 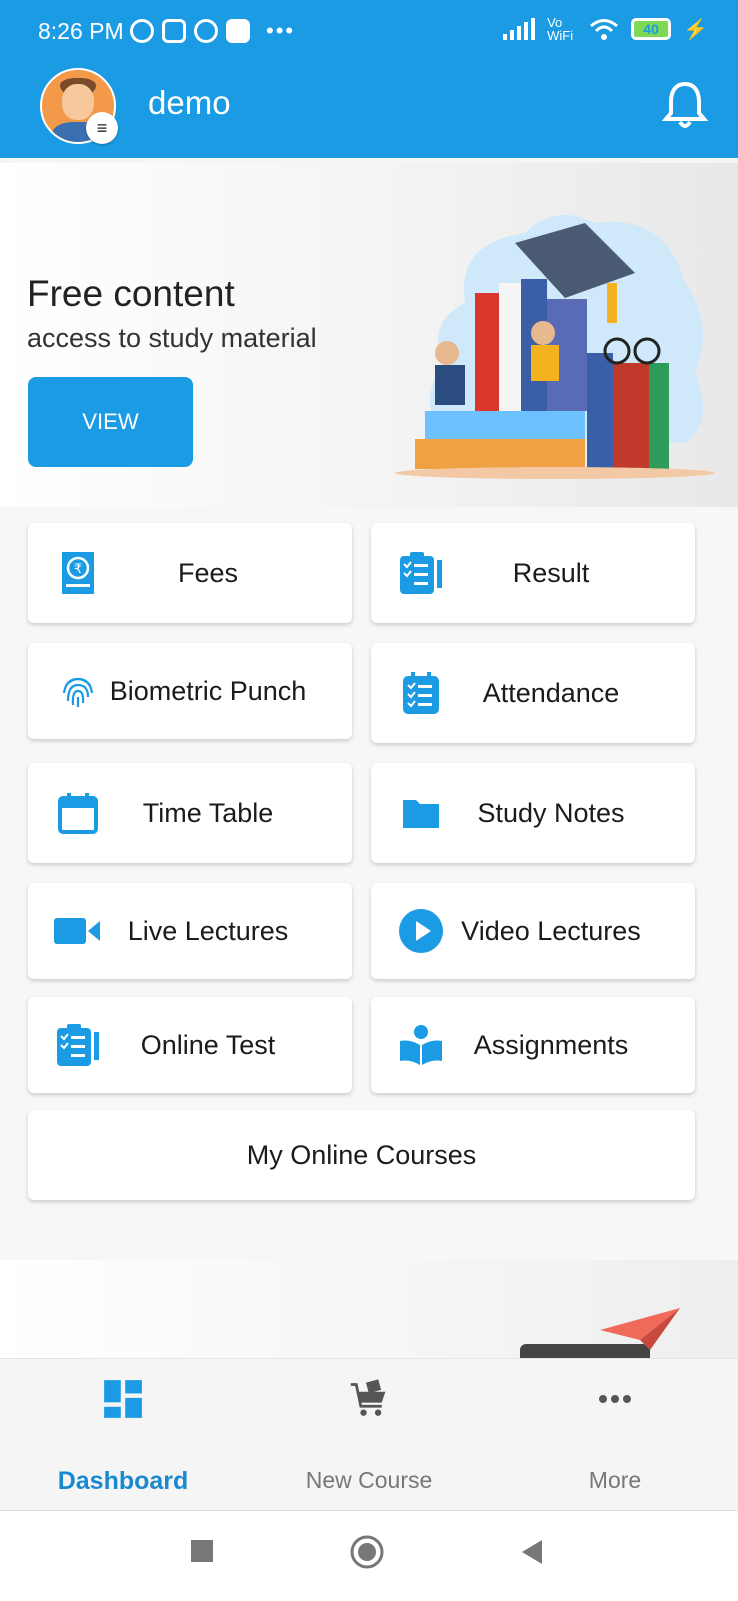 I want to click on student-reading-icon, so click(x=421, y=1045).